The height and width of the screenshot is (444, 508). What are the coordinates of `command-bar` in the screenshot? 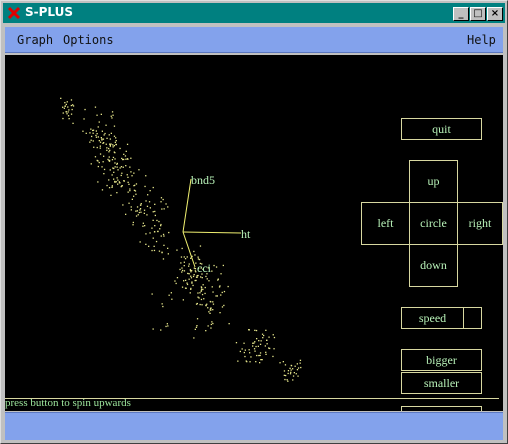 It's located at (254, 426).